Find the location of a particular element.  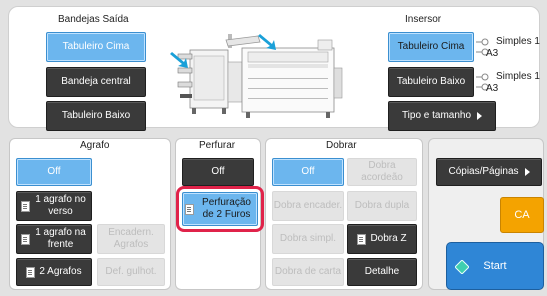

paper-type-2: Simples 1 is located at coordinates (518, 76).